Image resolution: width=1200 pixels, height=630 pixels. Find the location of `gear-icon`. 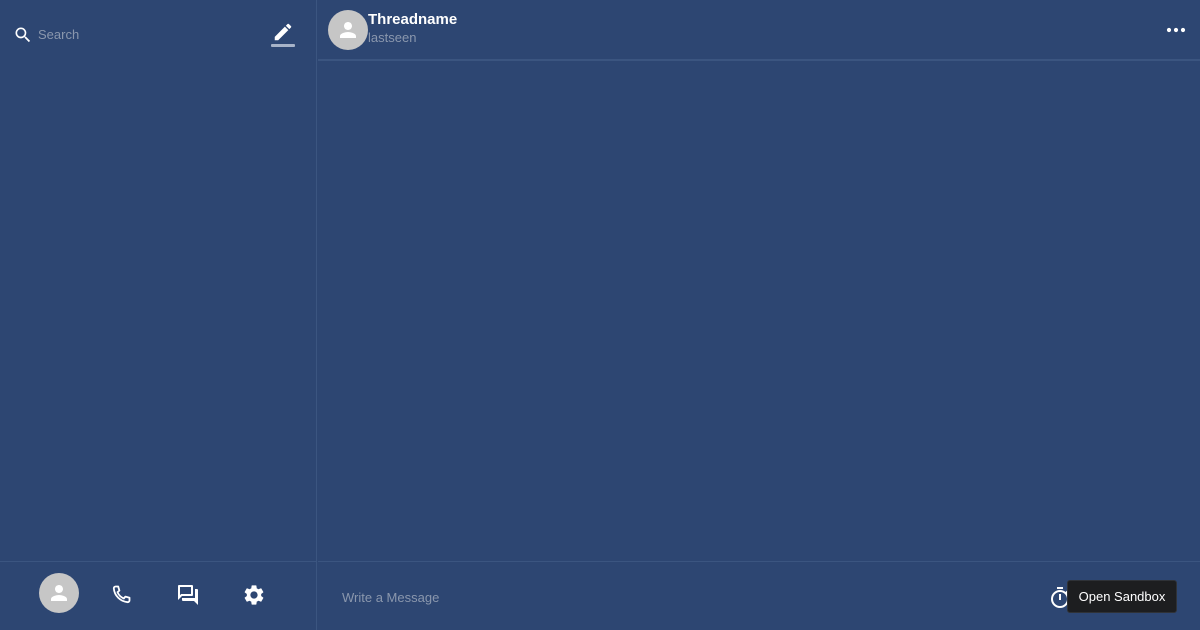

gear-icon is located at coordinates (254, 595).